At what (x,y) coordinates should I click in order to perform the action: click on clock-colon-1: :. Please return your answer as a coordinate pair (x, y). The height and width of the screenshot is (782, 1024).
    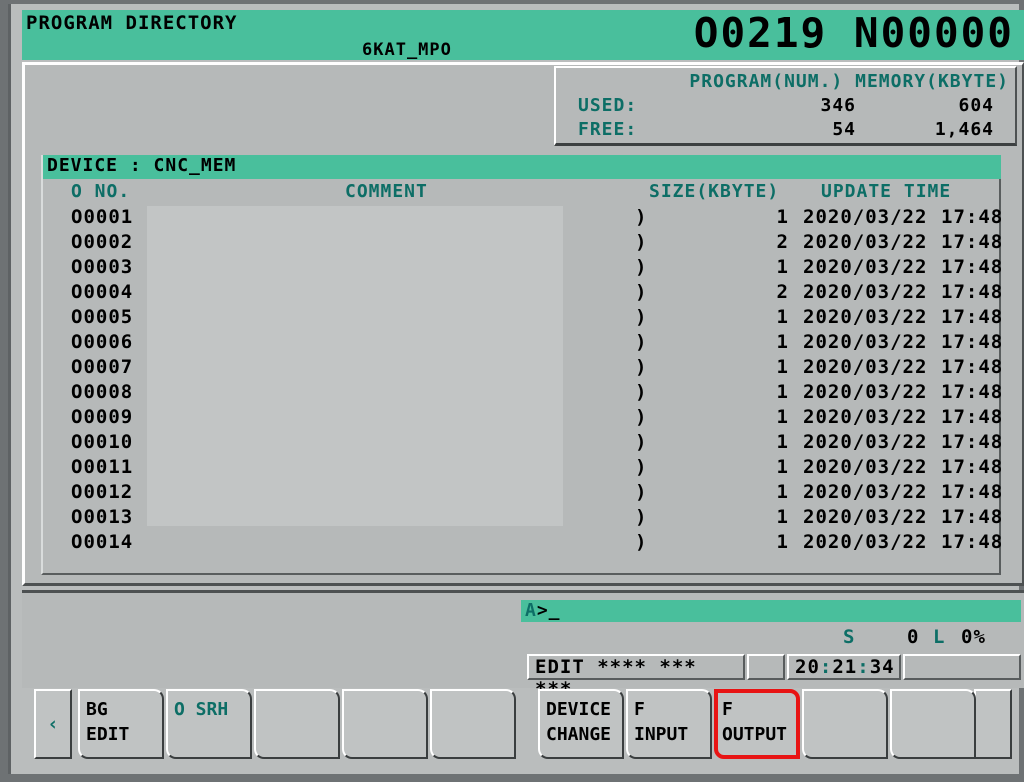
    Looking at the image, I should click on (826, 667).